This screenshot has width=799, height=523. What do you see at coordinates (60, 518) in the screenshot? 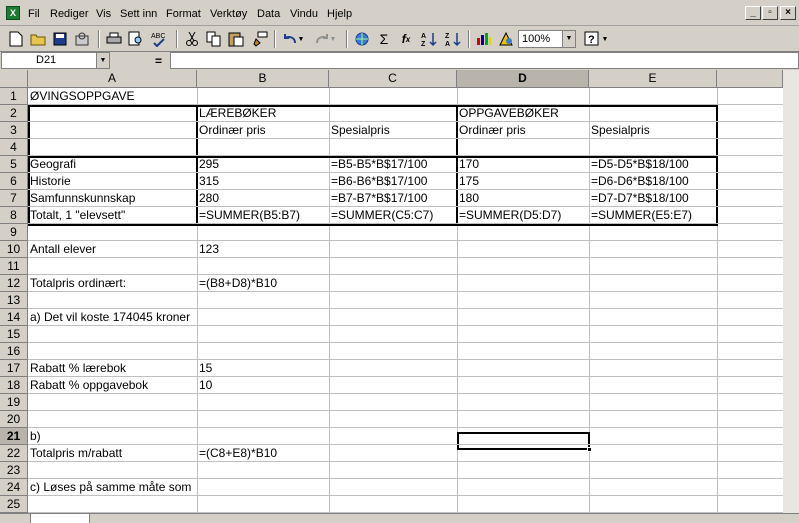
I see `sheet-tab` at bounding box center [60, 518].